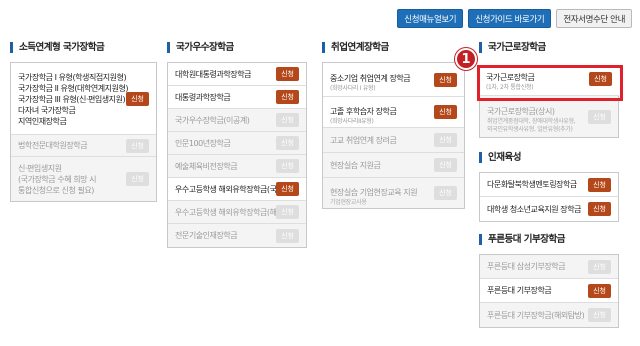  I want to click on row-label: 우수고등학생 해외유학장학금(국내), so click(231, 189).